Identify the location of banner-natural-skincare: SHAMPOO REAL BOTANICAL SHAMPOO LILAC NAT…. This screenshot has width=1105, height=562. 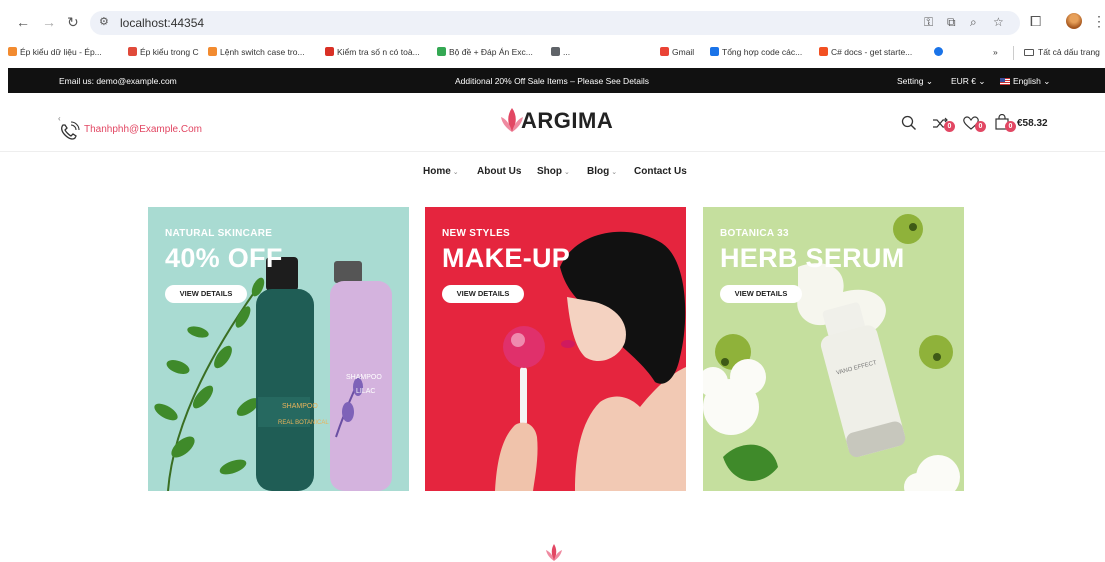
(278, 349).